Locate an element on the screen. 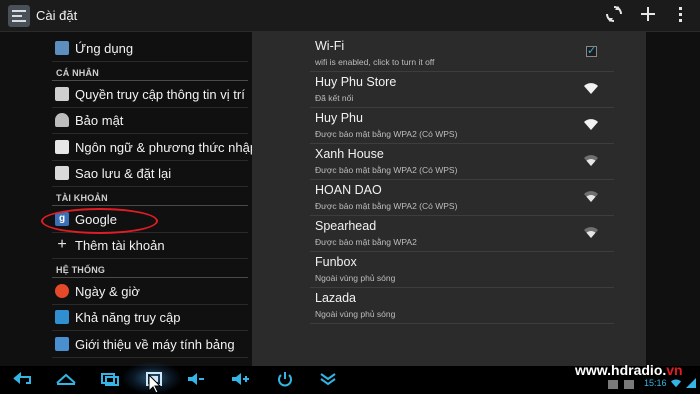 The height and width of the screenshot is (394, 700). sidebar-item-label: Ngôn ngữ & phương thức nhập is located at coordinates (166, 147).